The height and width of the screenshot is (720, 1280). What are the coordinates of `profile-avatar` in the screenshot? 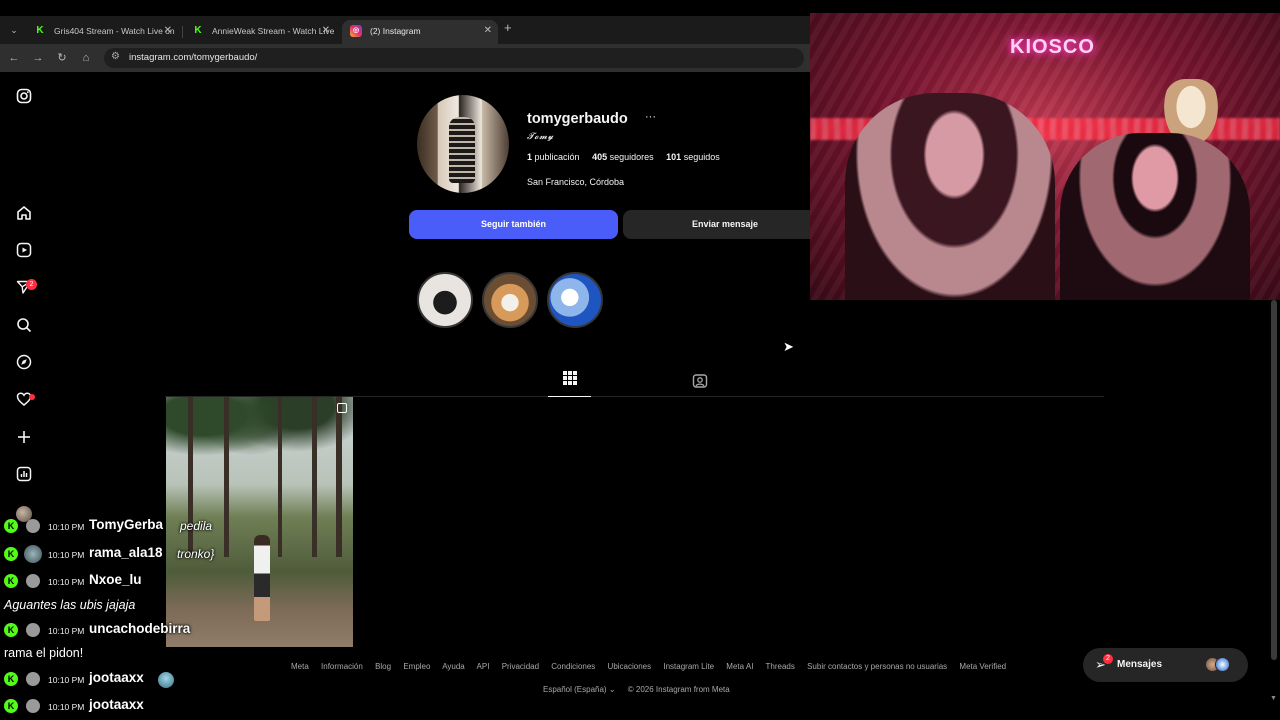 It's located at (463, 144).